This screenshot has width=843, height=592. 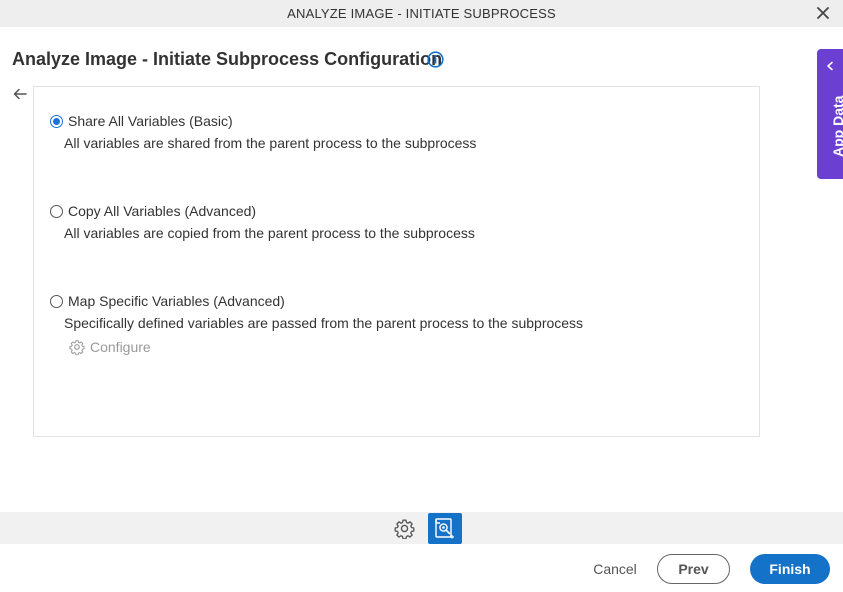 I want to click on window-title: ANALYZE IMAGE - INITIATE SUBPROCESS, so click(x=421, y=13).